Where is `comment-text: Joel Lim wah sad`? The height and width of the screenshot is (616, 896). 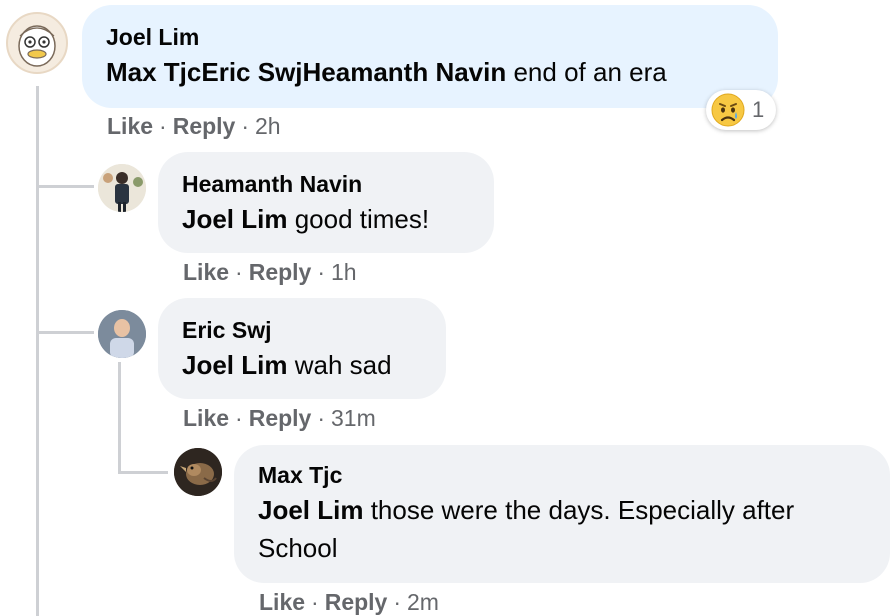
comment-text: Joel Lim wah sad is located at coordinates (302, 365).